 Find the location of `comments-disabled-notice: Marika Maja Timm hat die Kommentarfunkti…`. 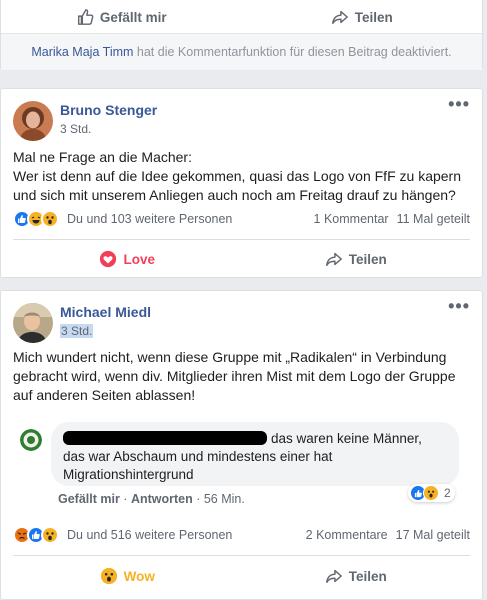

comments-disabled-notice: Marika Maja Timm hat die Kommentarfunkti… is located at coordinates (241, 51).